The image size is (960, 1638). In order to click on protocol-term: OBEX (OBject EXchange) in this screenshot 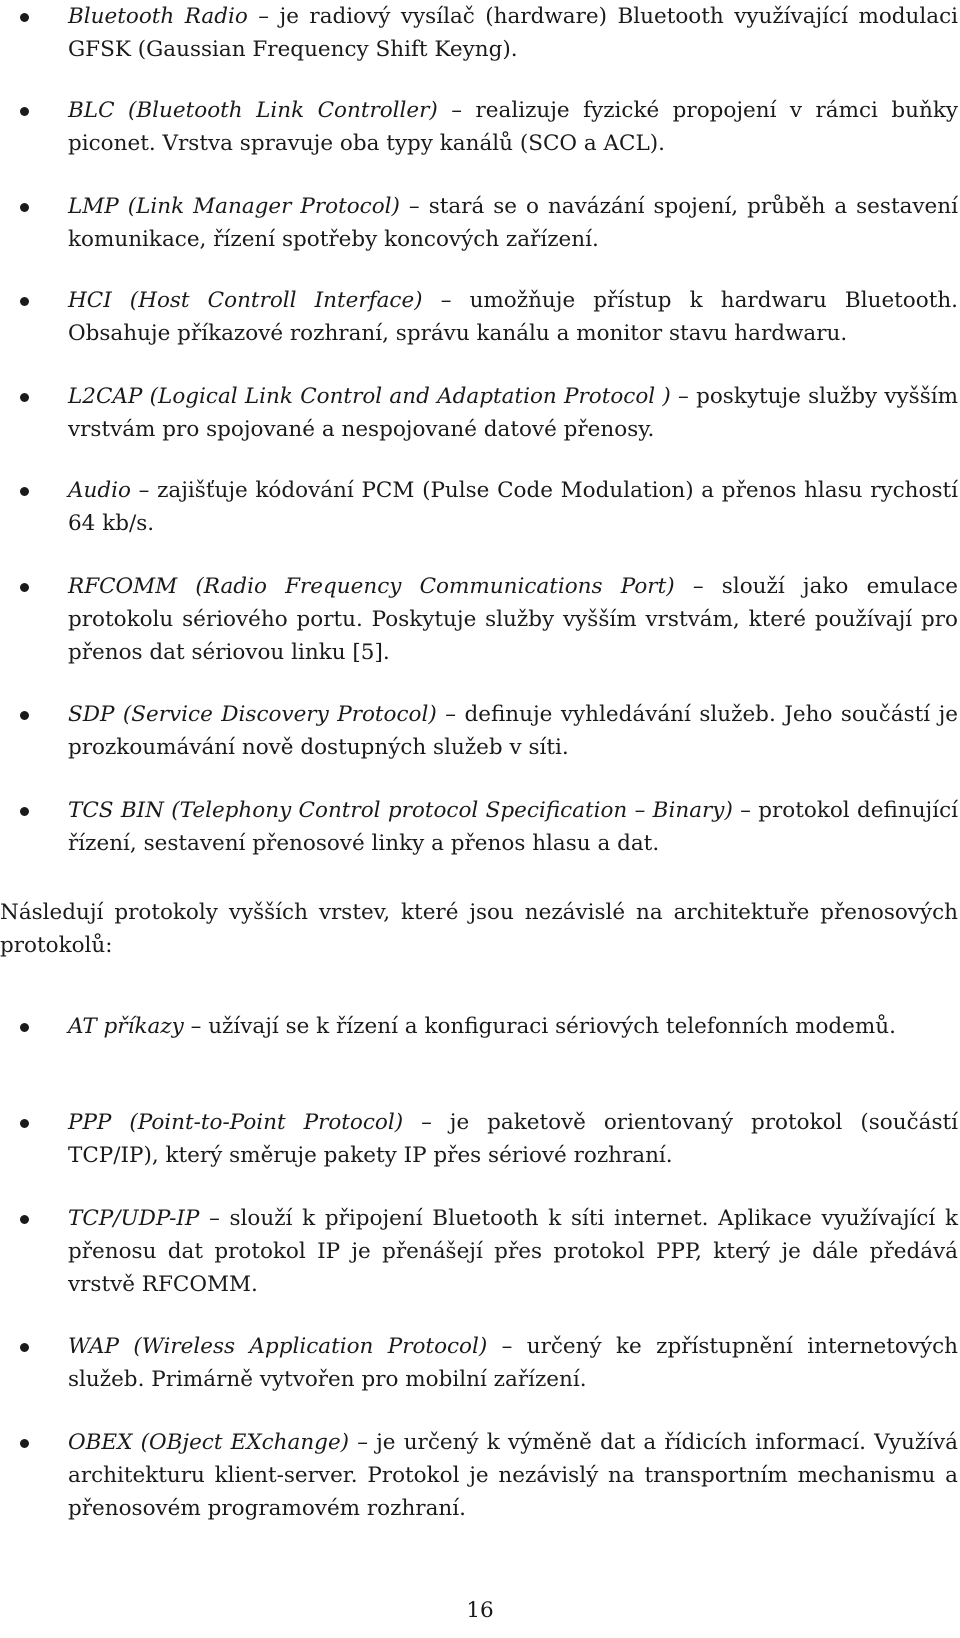, I will do `click(209, 1442)`.